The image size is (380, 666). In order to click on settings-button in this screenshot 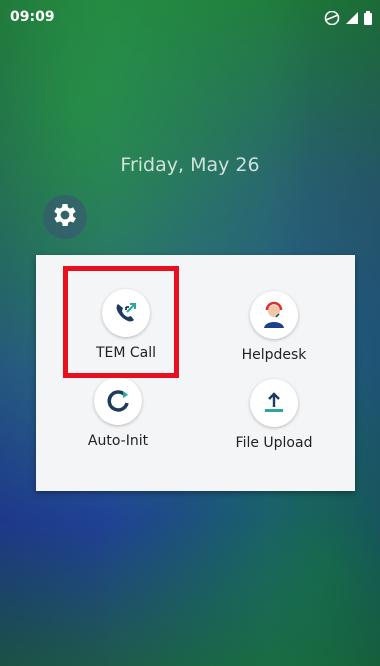, I will do `click(65, 217)`.